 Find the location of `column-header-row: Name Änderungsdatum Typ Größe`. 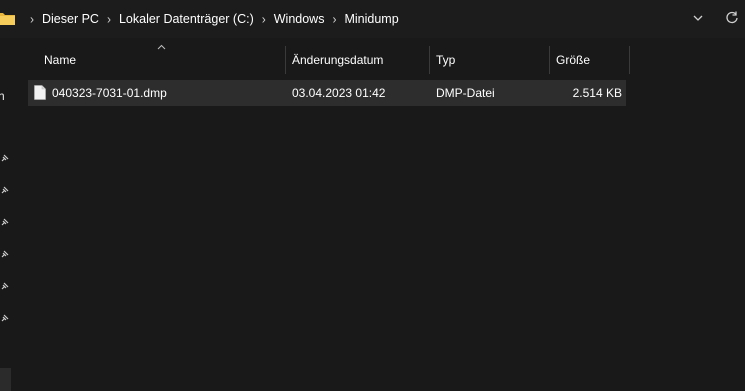

column-header-row: Name Änderungsdatum Typ Größe is located at coordinates (329, 59).